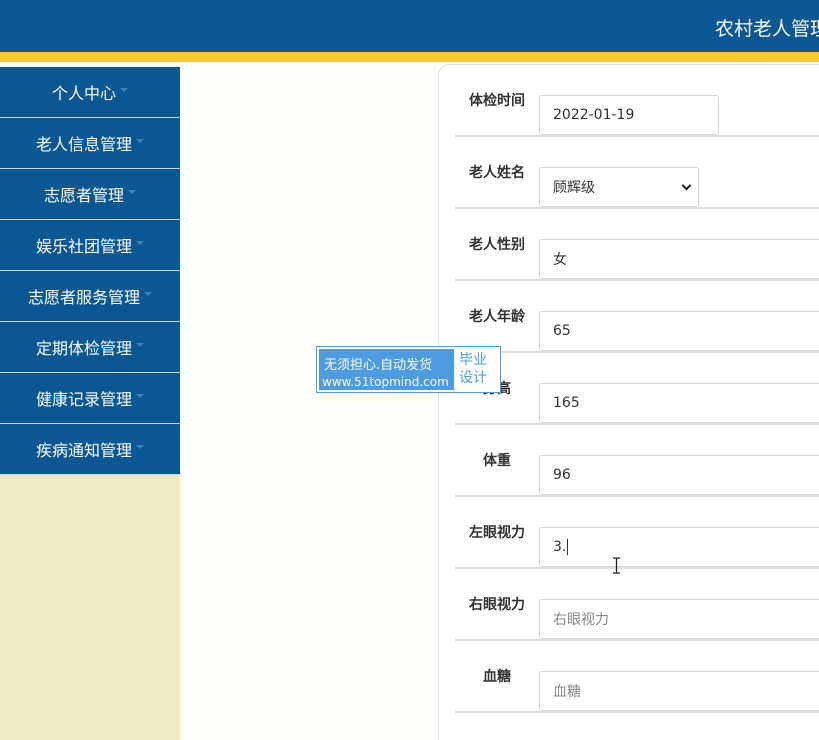 The image size is (819, 740). I want to click on height-input: 165, so click(679, 403).